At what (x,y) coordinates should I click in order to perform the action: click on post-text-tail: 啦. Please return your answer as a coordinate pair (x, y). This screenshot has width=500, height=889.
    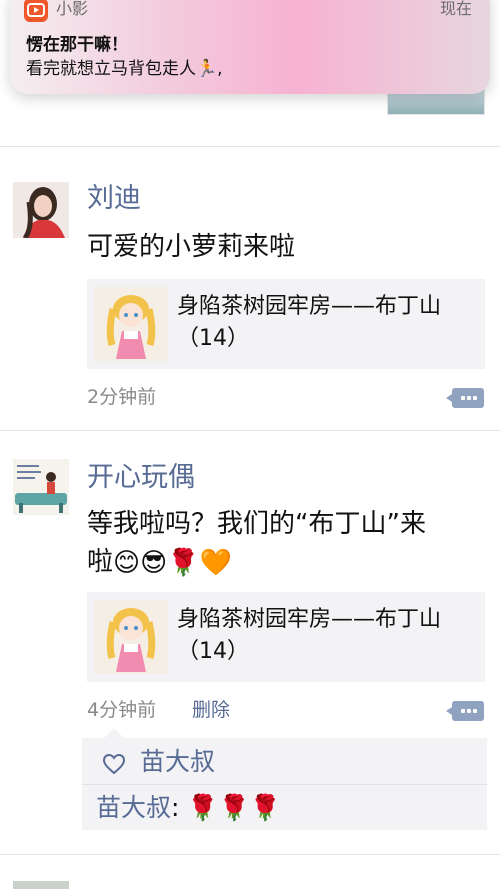
    Looking at the image, I should click on (100, 562).